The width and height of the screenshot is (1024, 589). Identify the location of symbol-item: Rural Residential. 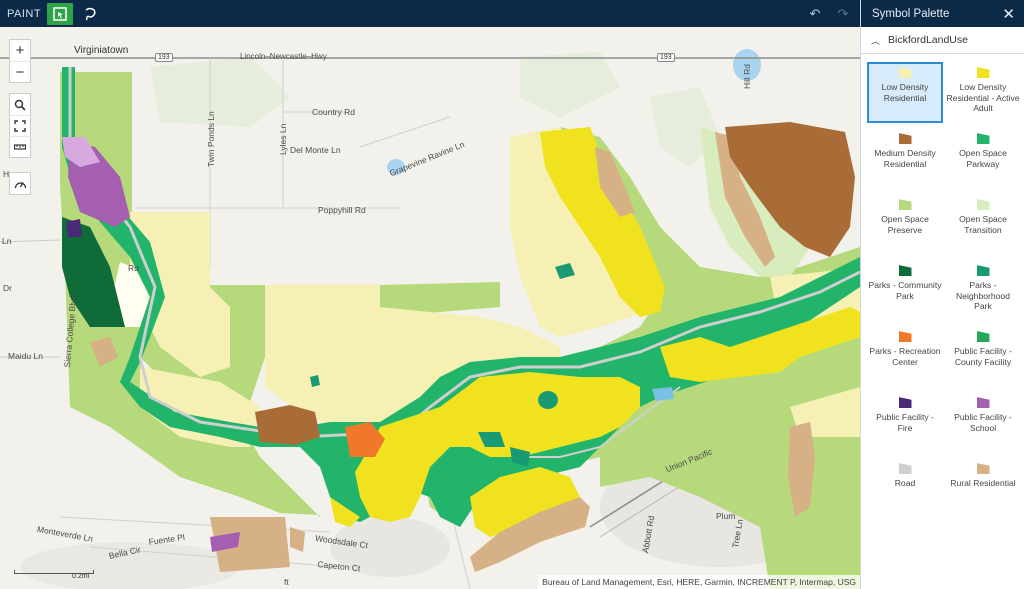
(983, 488).